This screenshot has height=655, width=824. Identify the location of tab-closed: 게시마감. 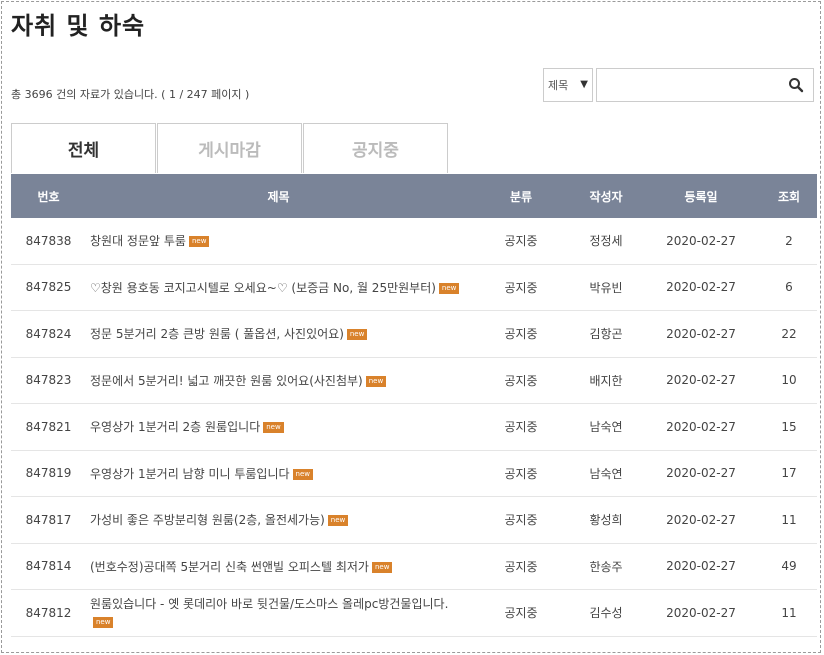
(229, 148).